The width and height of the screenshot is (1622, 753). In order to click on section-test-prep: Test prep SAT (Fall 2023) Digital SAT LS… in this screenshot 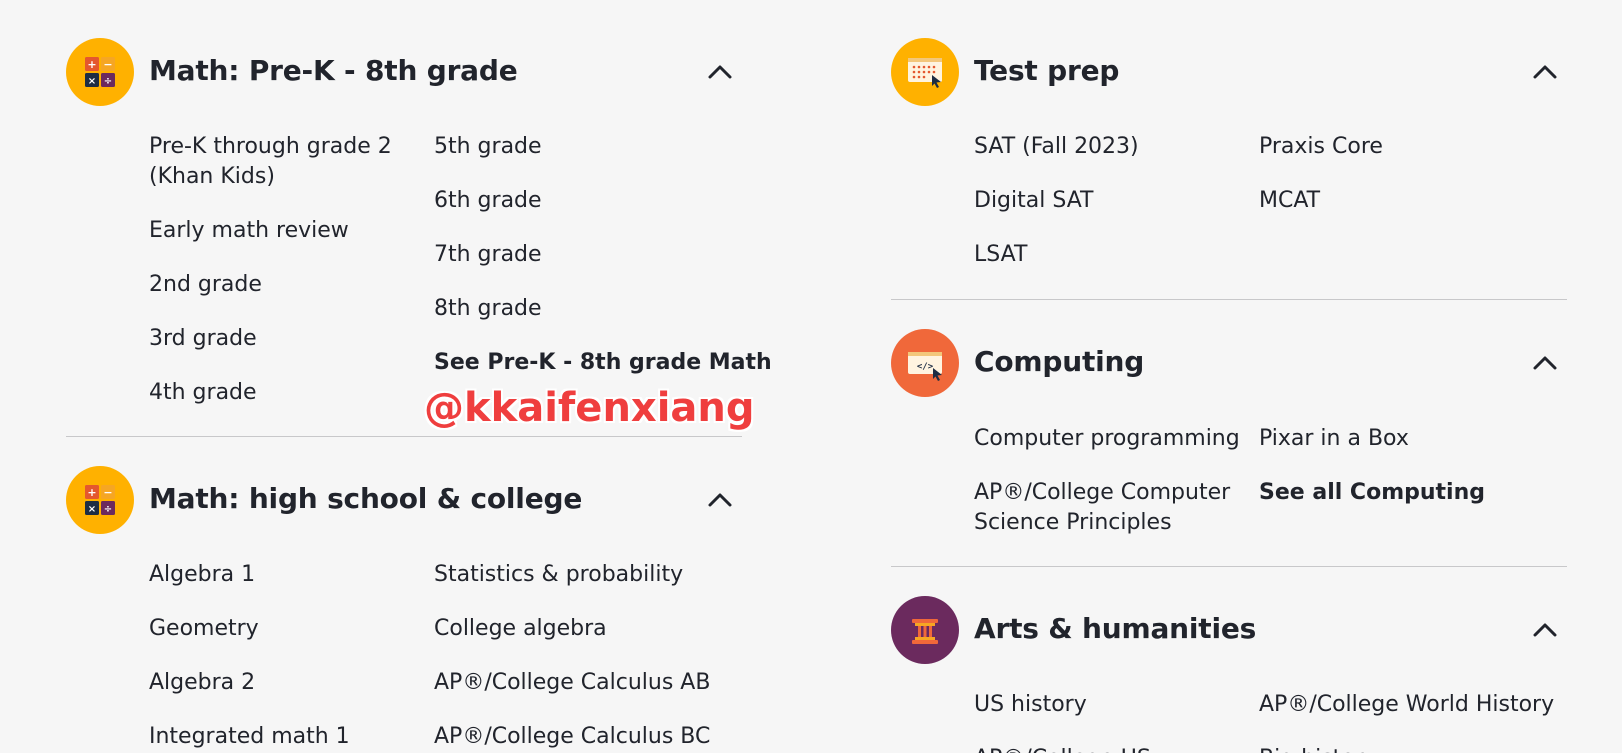, I will do `click(1229, 170)`.